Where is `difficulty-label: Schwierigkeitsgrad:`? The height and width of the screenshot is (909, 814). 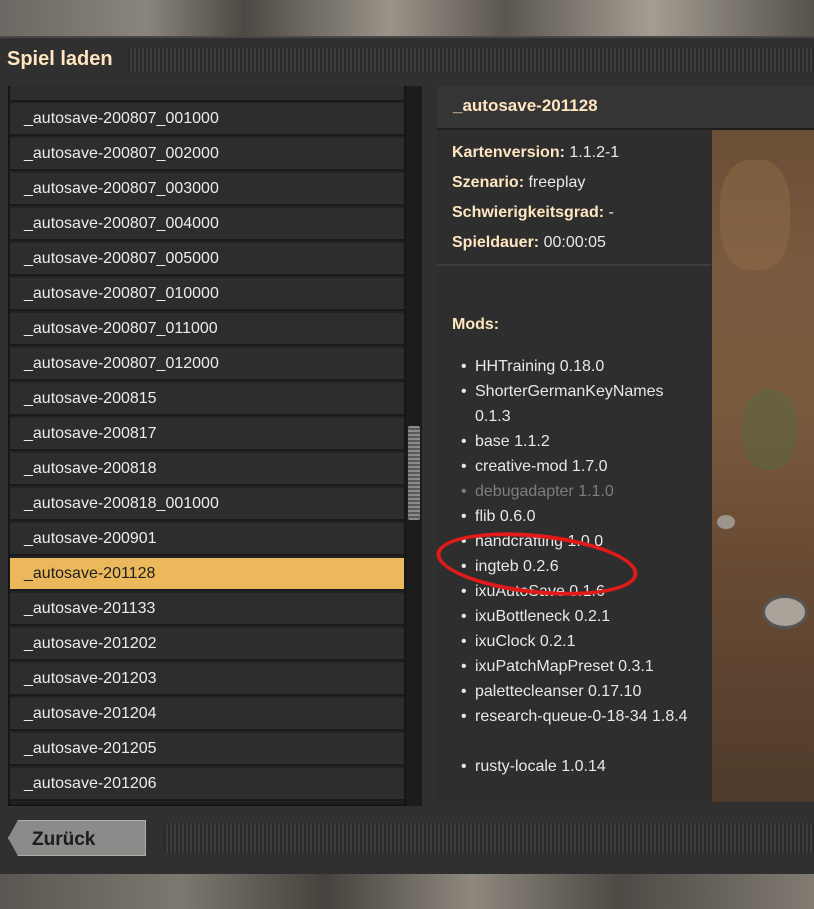
difficulty-label: Schwierigkeitsgrad: is located at coordinates (528, 212).